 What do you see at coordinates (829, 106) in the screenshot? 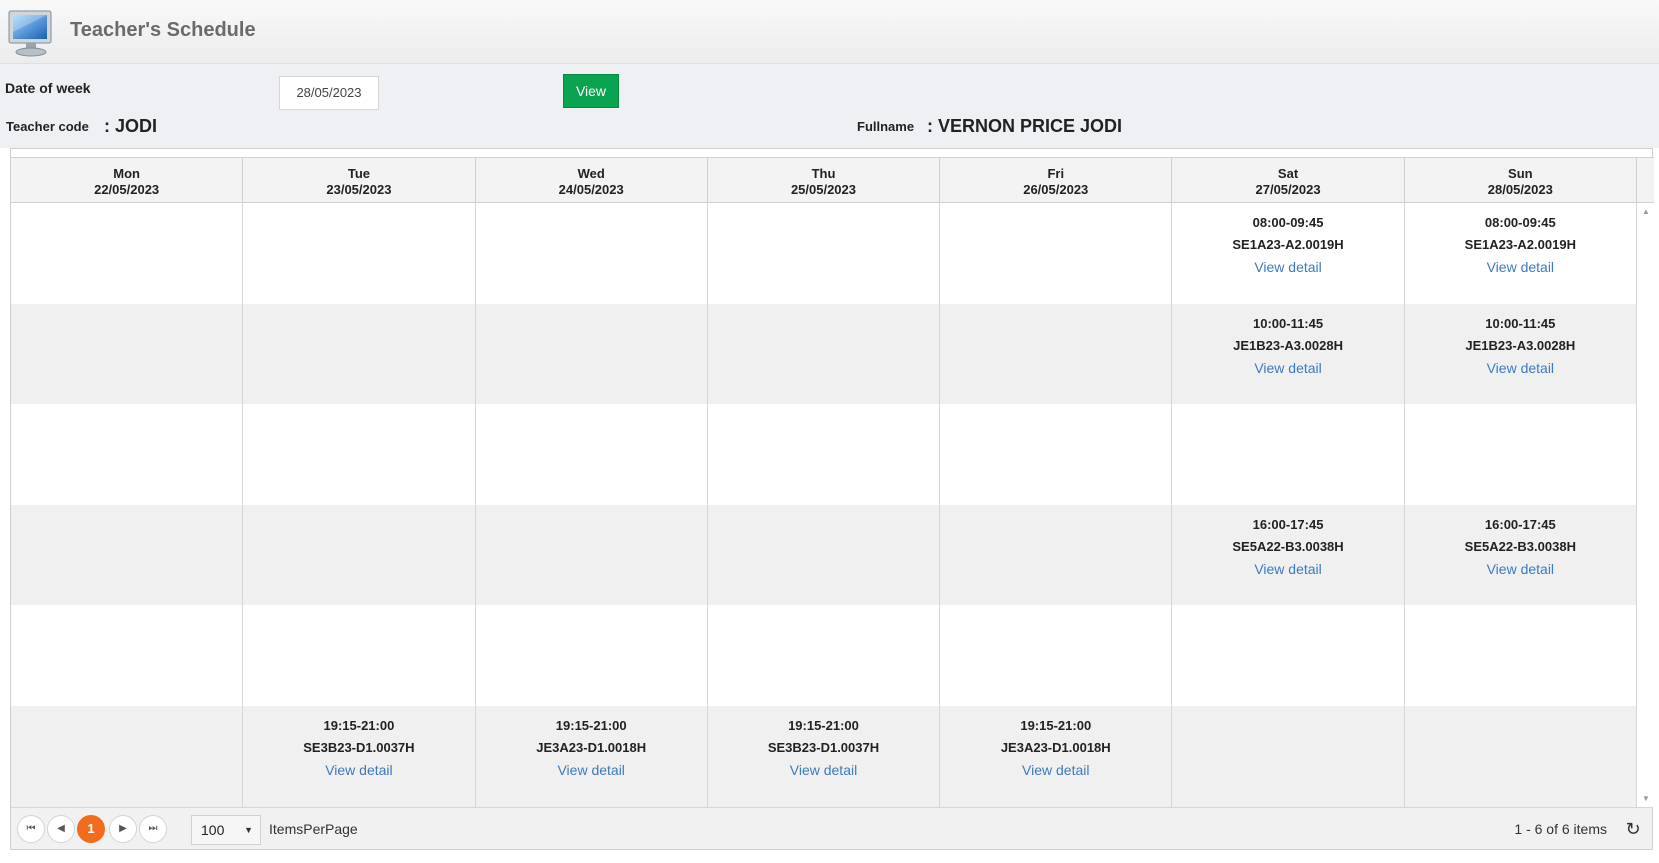
I see `filter-area` at bounding box center [829, 106].